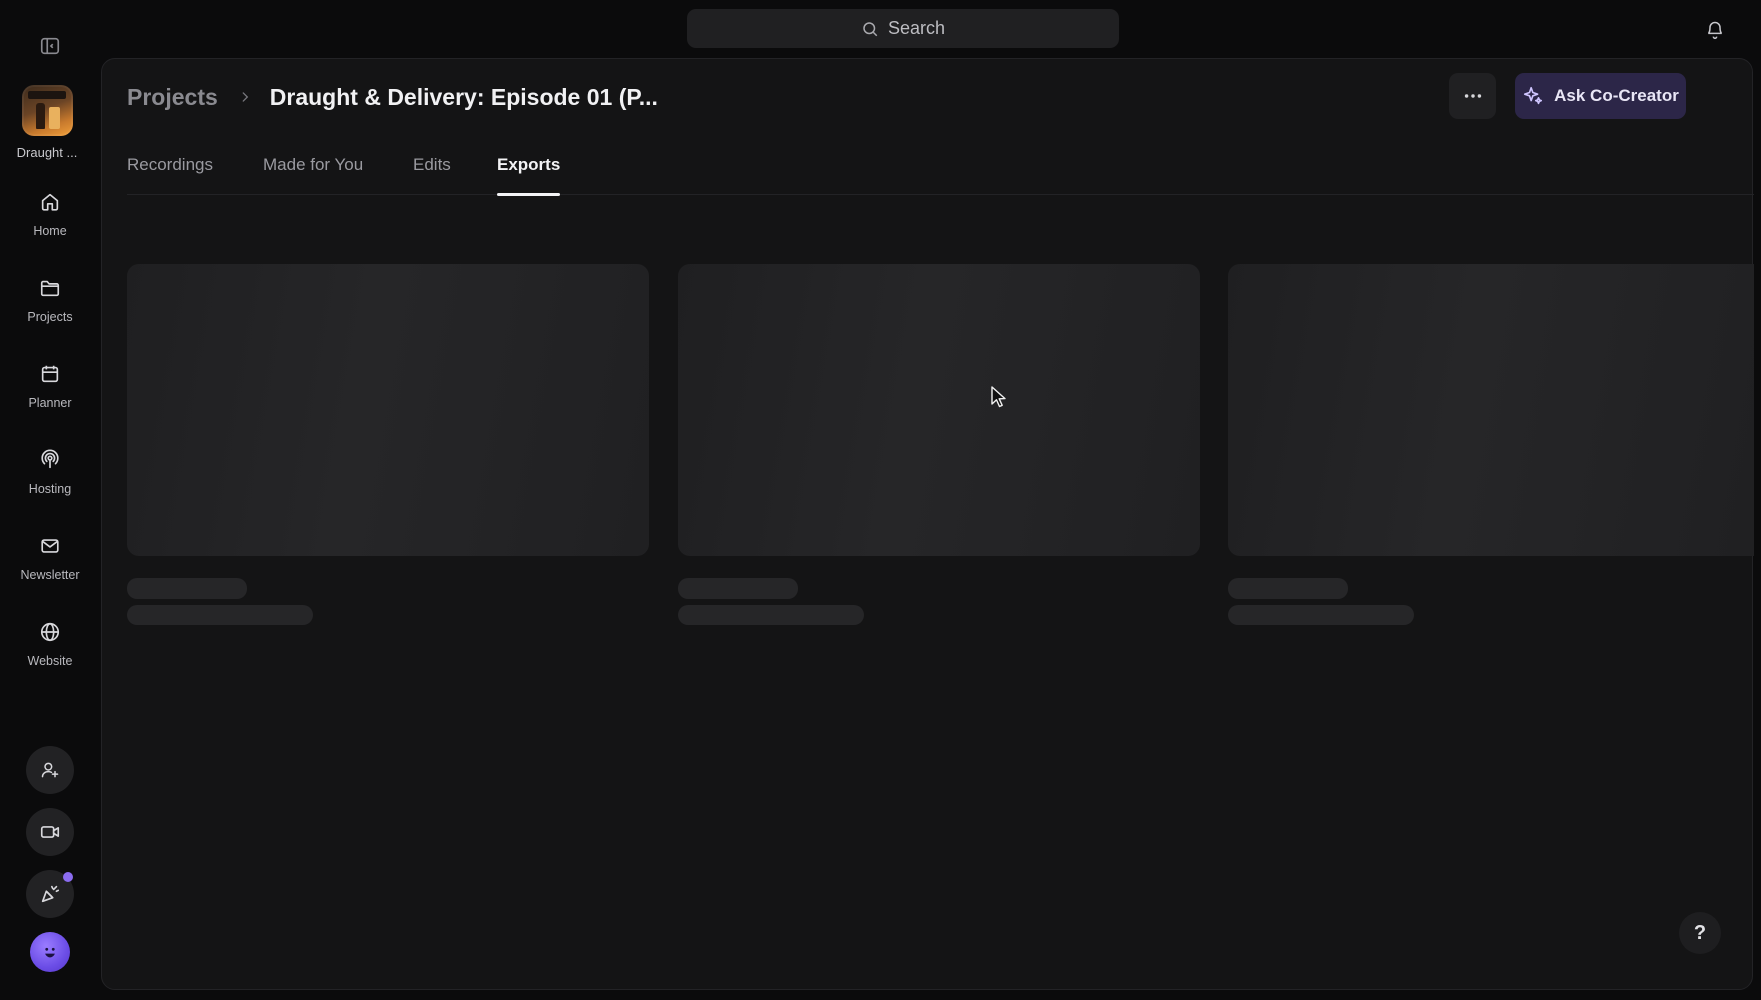 Image resolution: width=1761 pixels, height=1000 pixels. What do you see at coordinates (50, 317) in the screenshot?
I see `sidebar-item-label: Projects` at bounding box center [50, 317].